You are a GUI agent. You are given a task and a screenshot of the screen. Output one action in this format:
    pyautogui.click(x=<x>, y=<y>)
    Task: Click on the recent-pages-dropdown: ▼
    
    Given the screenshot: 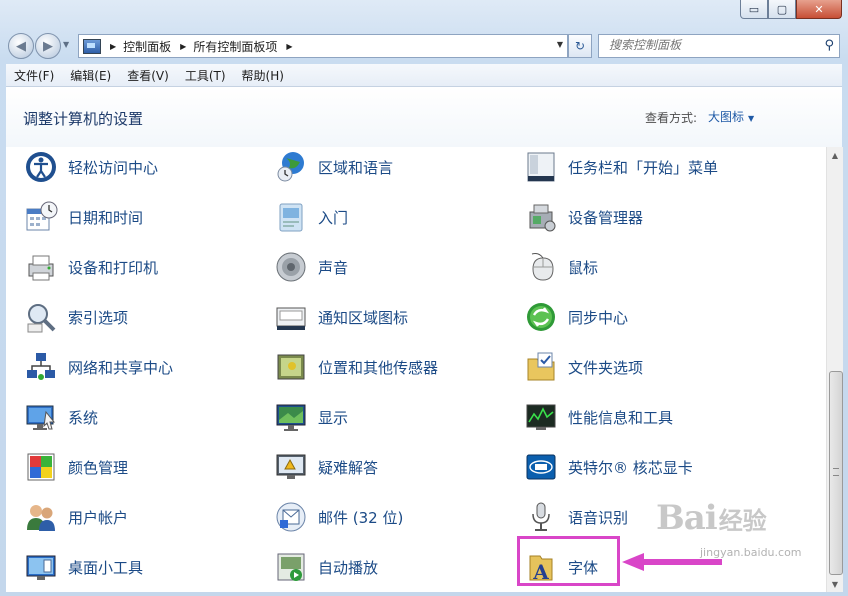 What is the action you would take?
    pyautogui.click(x=66, y=44)
    